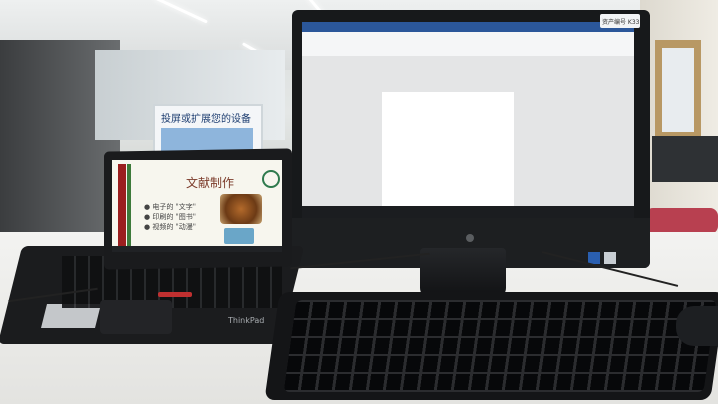  What do you see at coordinates (239, 236) in the screenshot?
I see `slide-image-small` at bounding box center [239, 236].